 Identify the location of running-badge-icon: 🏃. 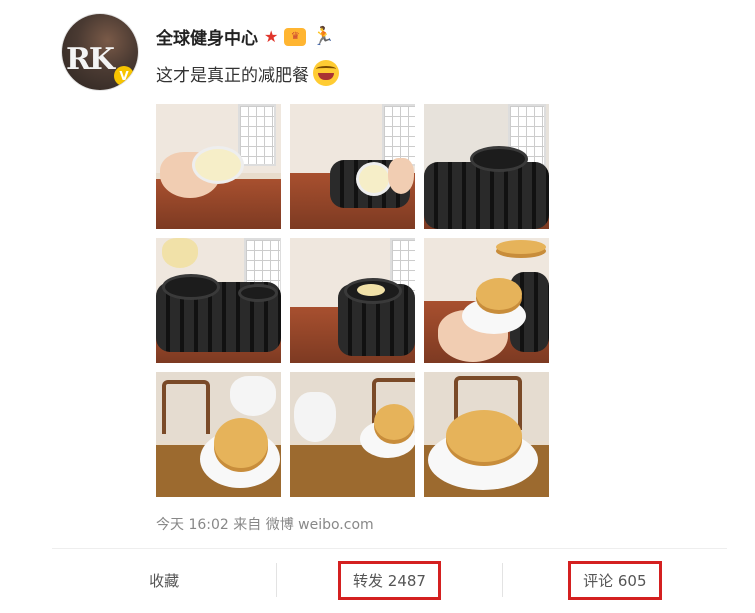
(323, 36).